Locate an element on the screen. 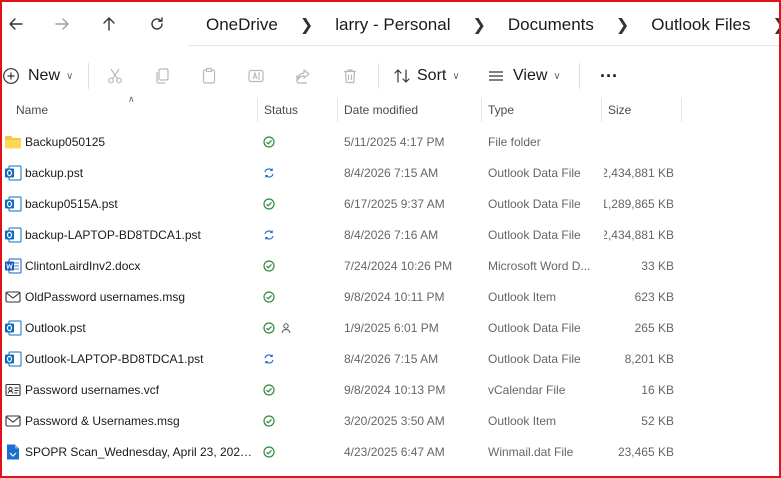  paste-button is located at coordinates (209, 76).